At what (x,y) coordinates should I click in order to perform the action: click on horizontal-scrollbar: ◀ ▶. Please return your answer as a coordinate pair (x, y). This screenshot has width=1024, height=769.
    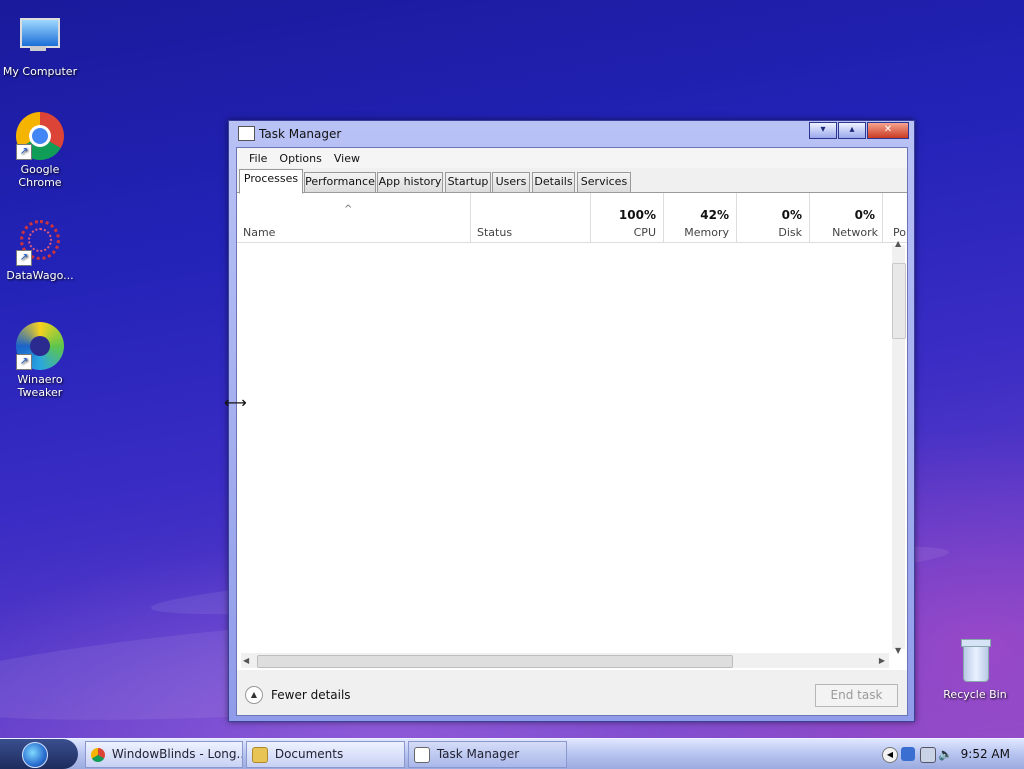
    Looking at the image, I should click on (565, 660).